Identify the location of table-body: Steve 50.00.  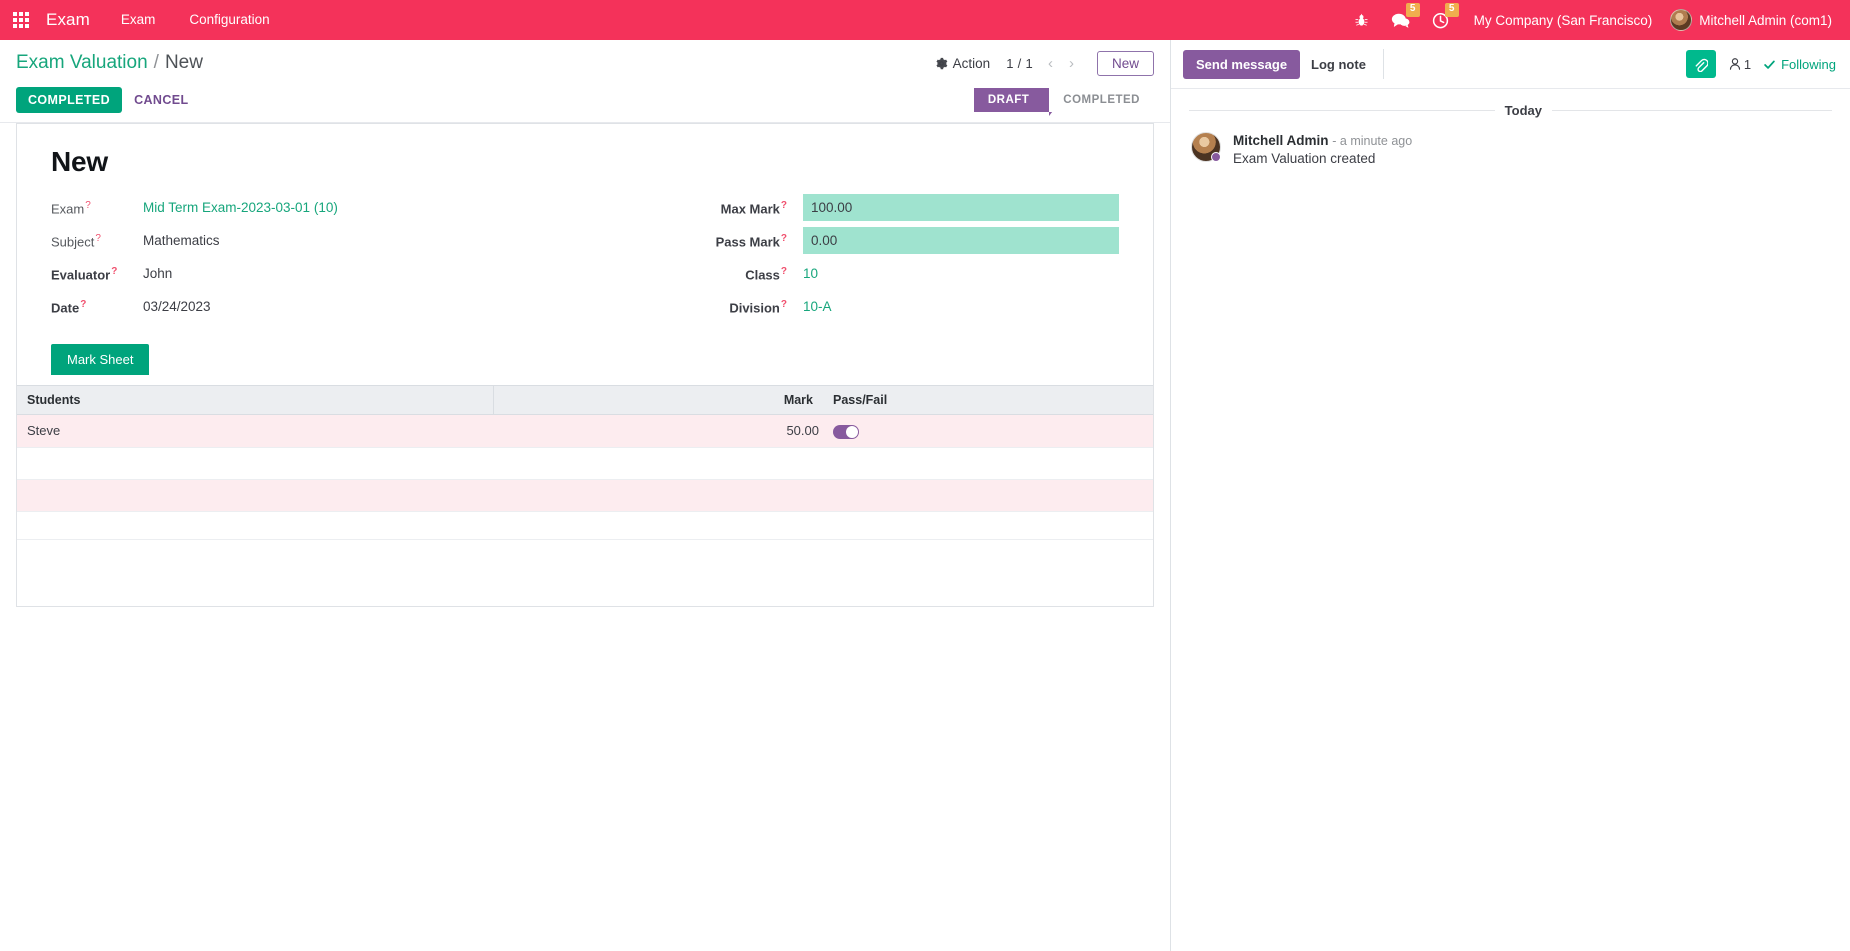
(585, 463).